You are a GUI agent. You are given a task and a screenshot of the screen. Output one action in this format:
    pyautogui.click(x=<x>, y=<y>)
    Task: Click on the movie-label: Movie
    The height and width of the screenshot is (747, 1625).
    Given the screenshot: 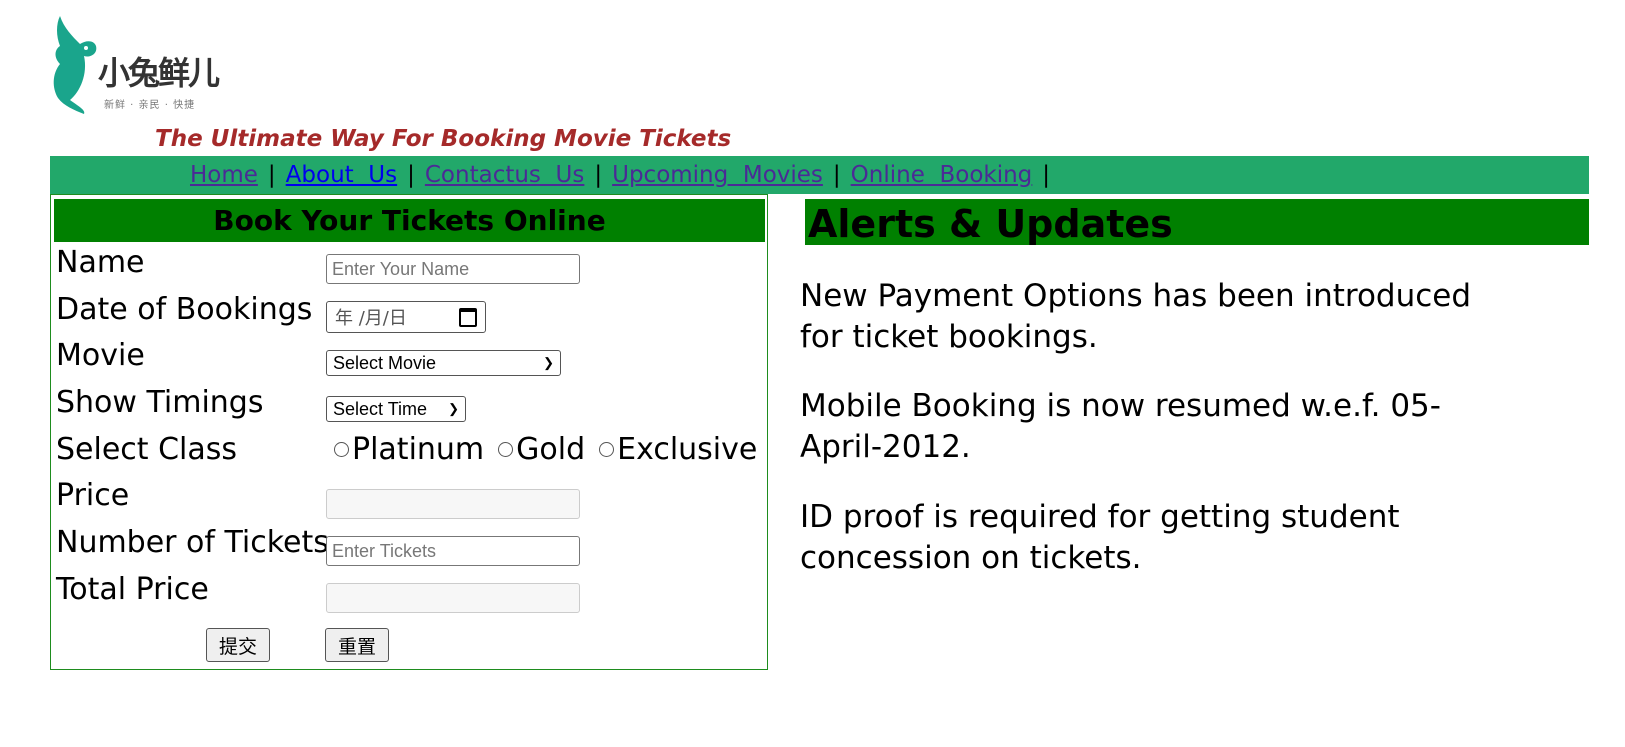 What is the action you would take?
    pyautogui.click(x=100, y=355)
    